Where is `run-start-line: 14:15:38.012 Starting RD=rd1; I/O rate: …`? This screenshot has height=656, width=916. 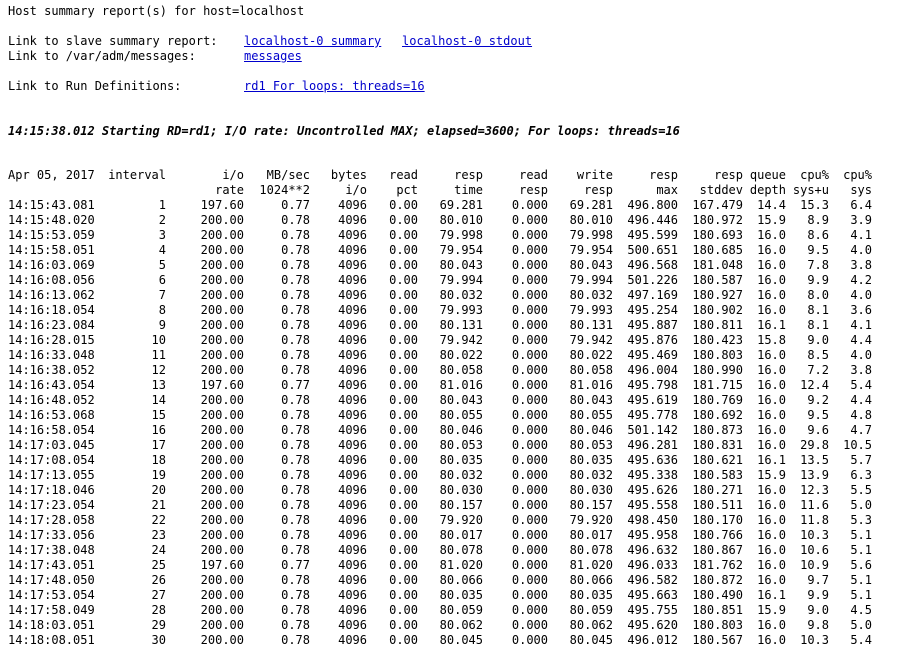
run-start-line: 14:15:38.012 Starting RD=rd1; I/O rate: … is located at coordinates (344, 131).